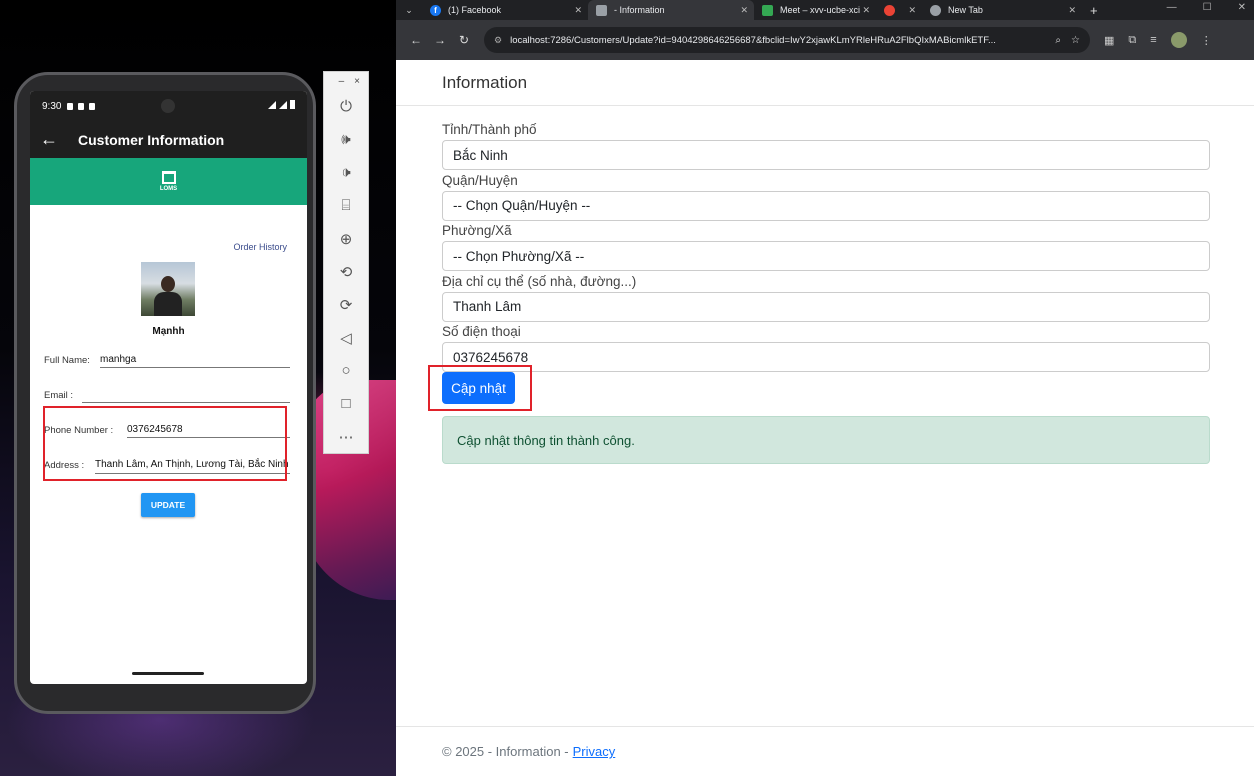  Describe the element at coordinates (283, 104) in the screenshot. I see `signal-icon` at that location.